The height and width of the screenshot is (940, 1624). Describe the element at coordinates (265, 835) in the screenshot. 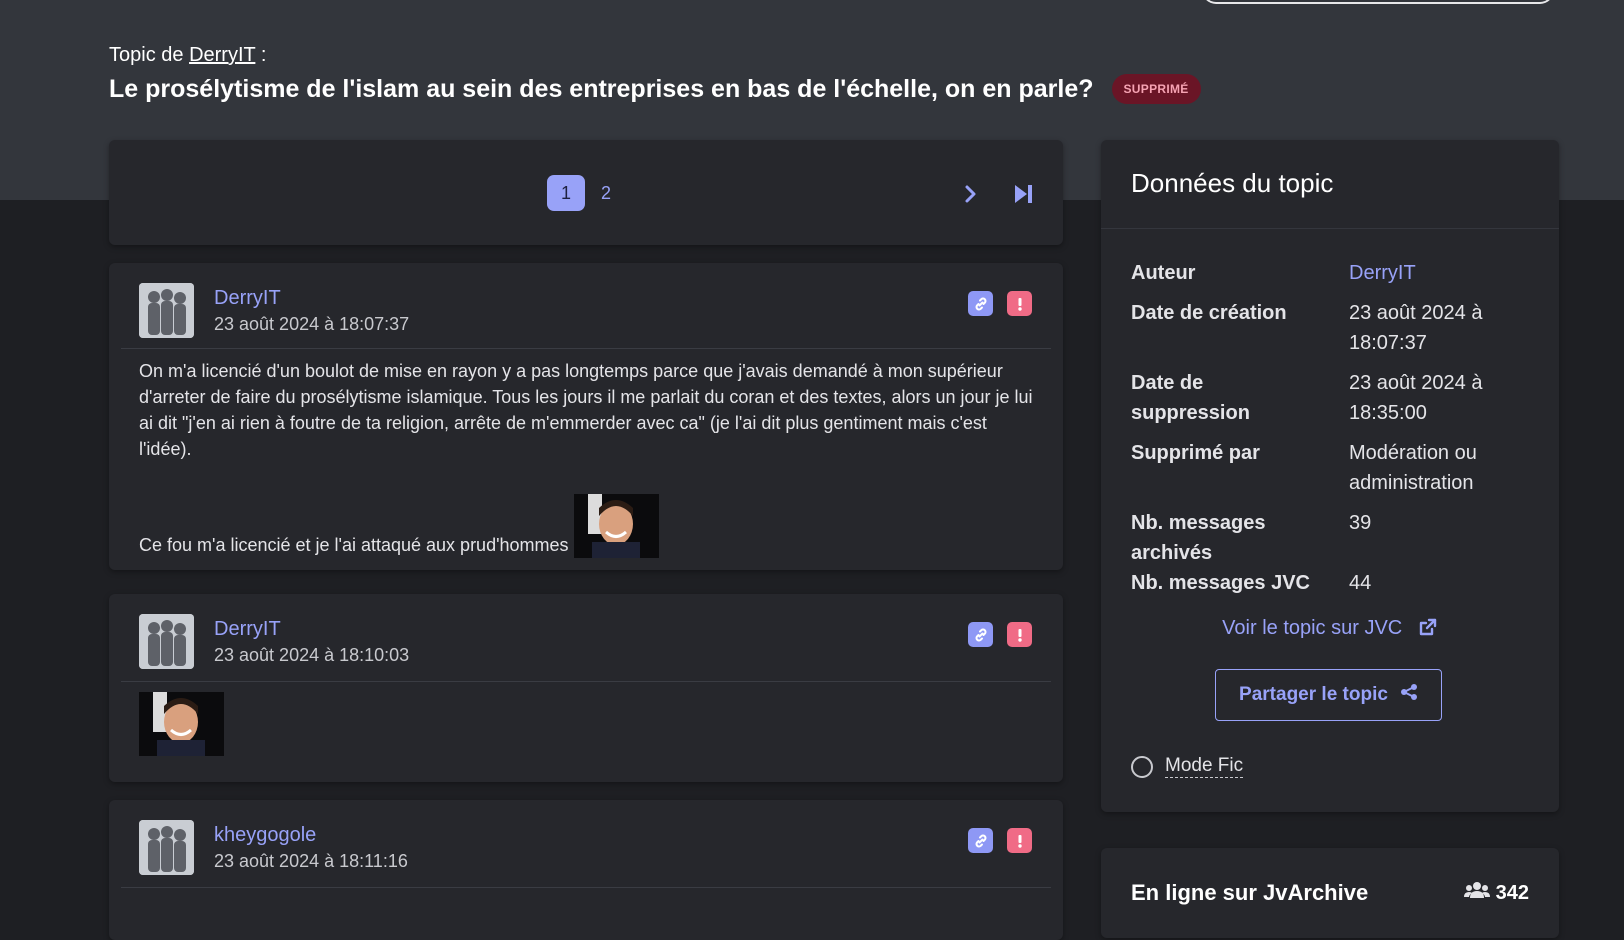

I see `post-author-link: kheygogole` at that location.